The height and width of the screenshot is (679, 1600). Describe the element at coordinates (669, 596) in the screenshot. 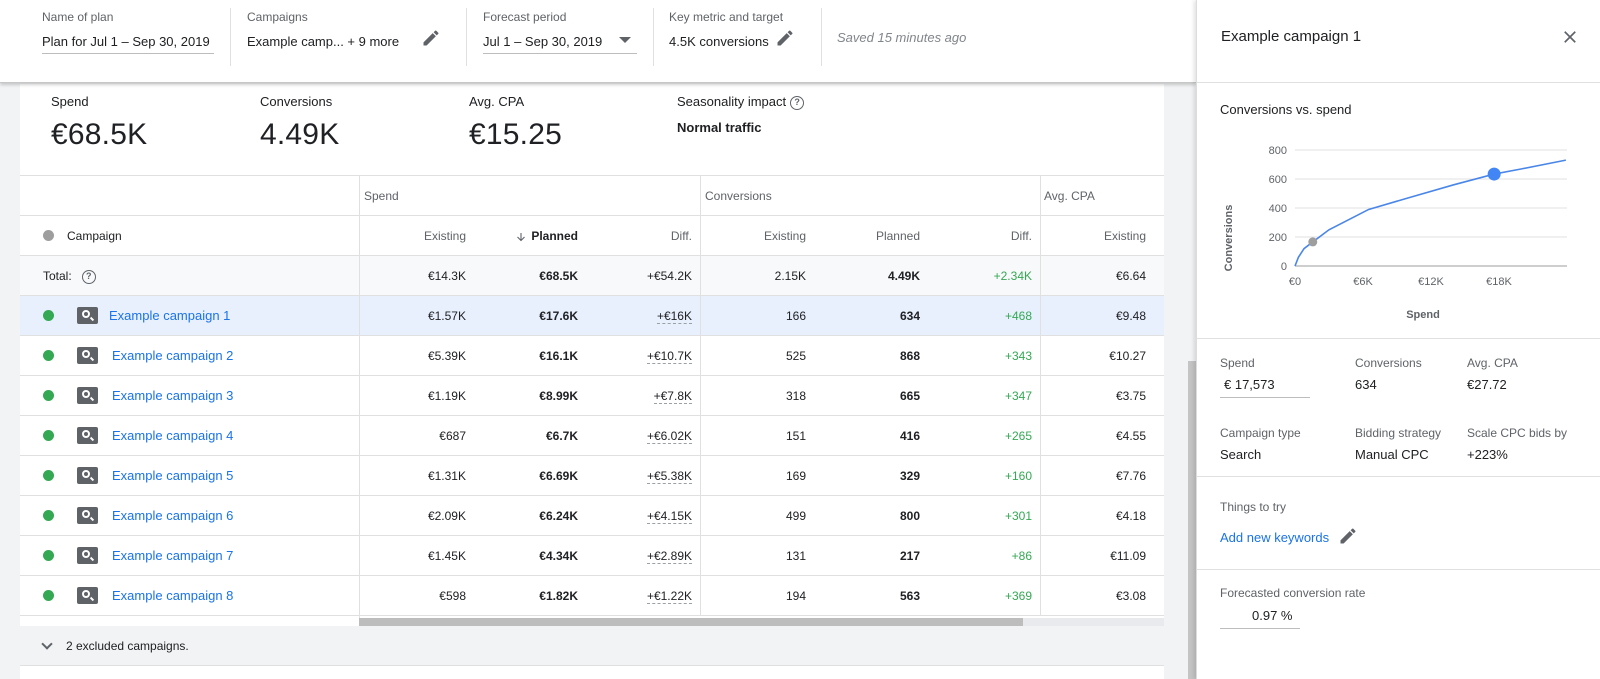

I see `spend-diff-value: +€1.22K` at that location.